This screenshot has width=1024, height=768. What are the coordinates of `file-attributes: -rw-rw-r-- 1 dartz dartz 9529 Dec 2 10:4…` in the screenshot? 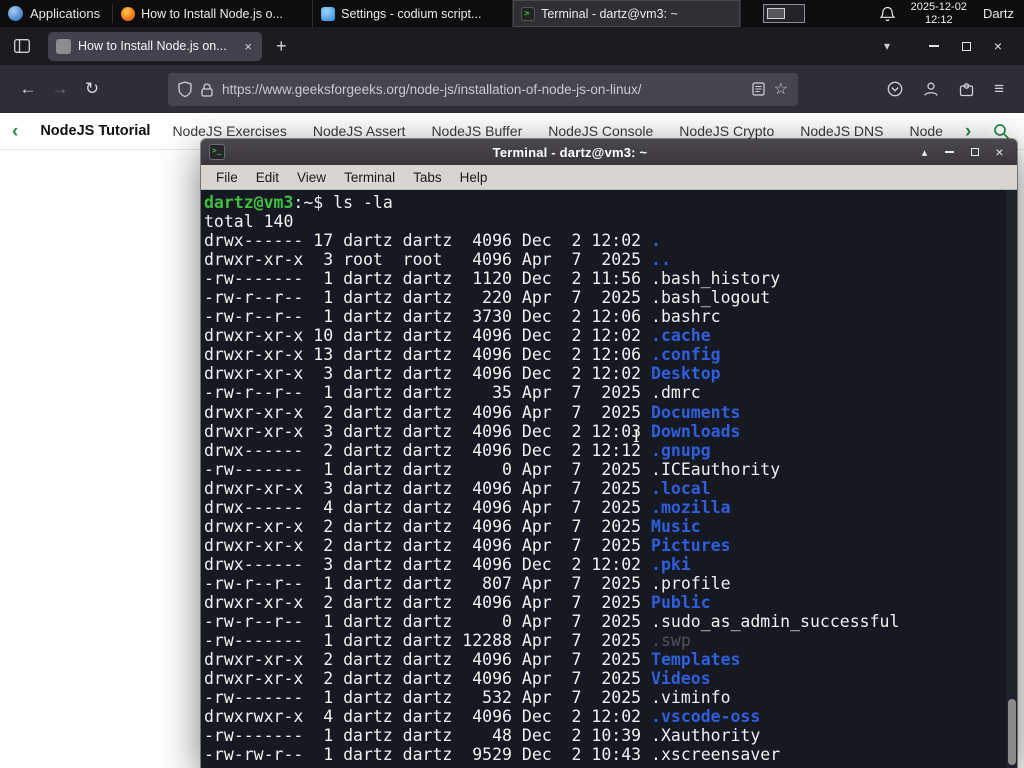 It's located at (428, 755).